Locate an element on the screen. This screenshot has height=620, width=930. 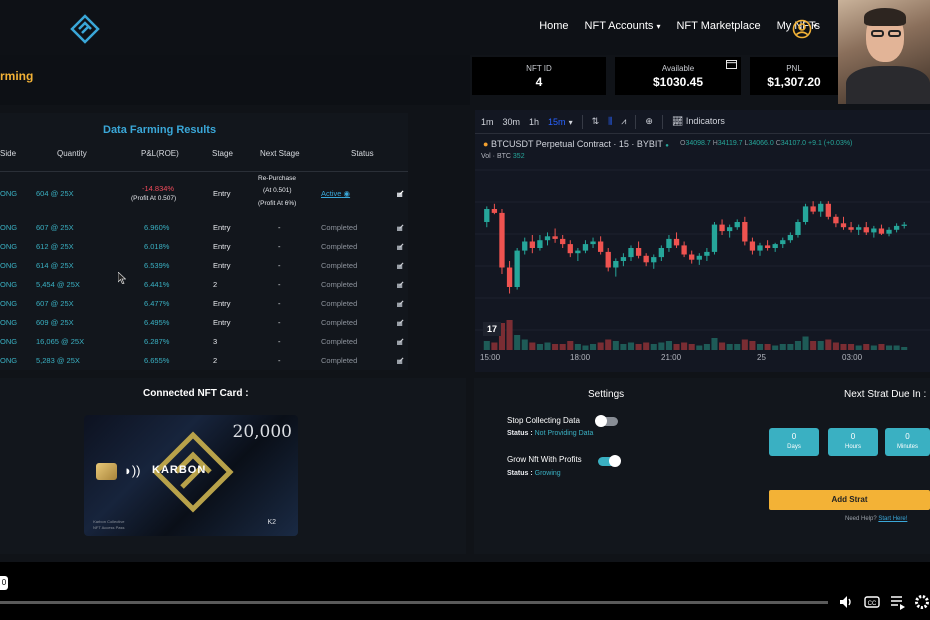
ohlc-high: 34119.7 is located at coordinates (730, 143).